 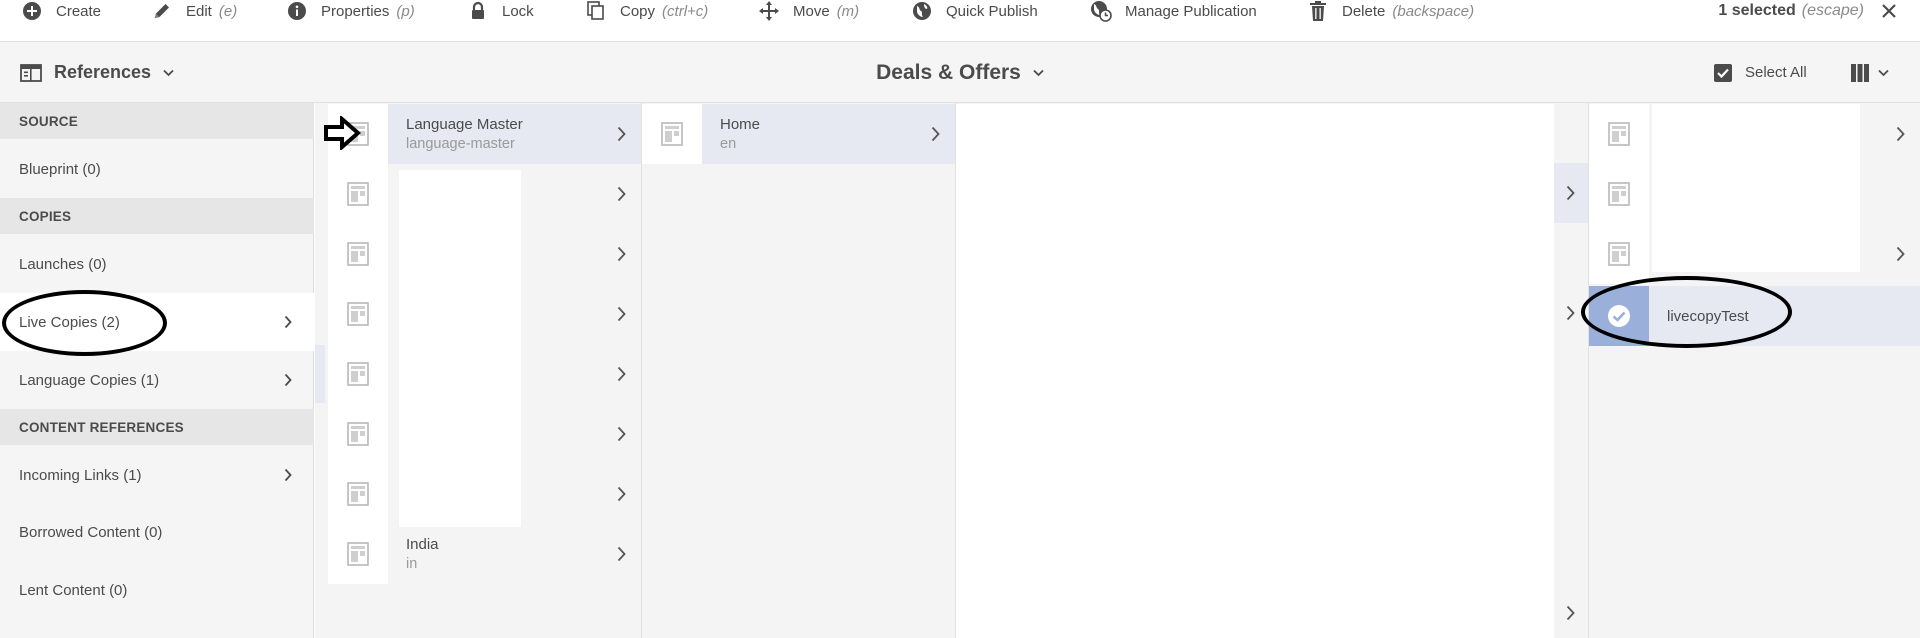 I want to click on properties-shortcut: (p), so click(x=405, y=11).